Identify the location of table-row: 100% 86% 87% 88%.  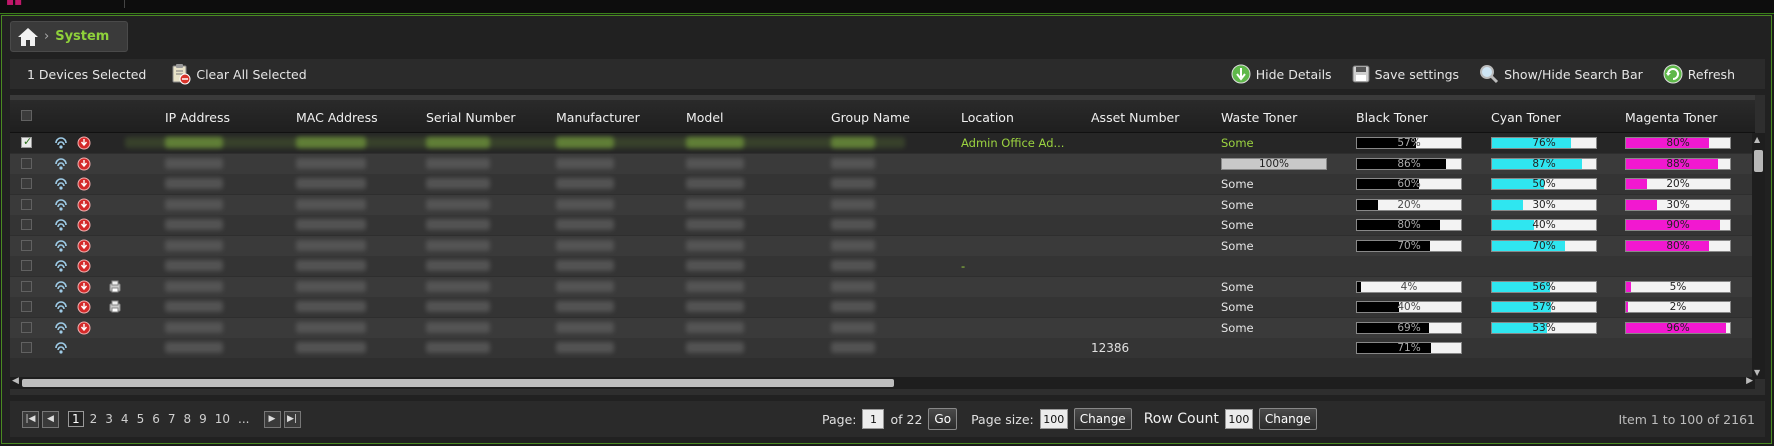
(882, 163).